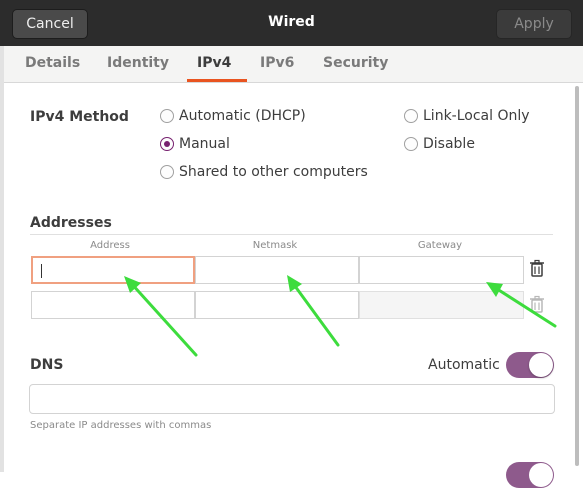  Describe the element at coordinates (52, 63) in the screenshot. I see `tab-details: Details` at that location.